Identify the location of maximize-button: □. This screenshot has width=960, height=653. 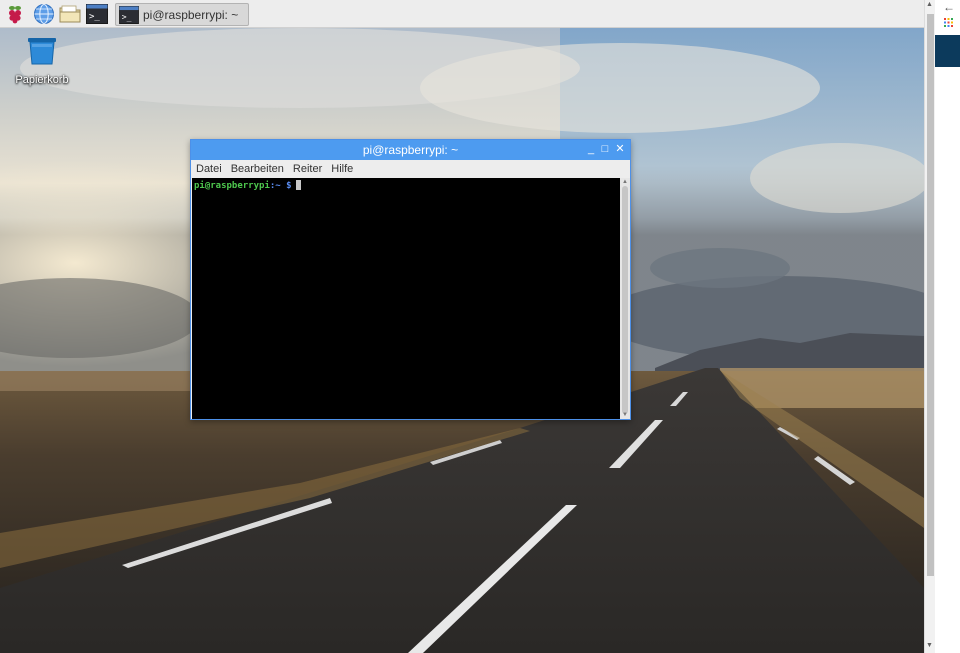
(605, 149).